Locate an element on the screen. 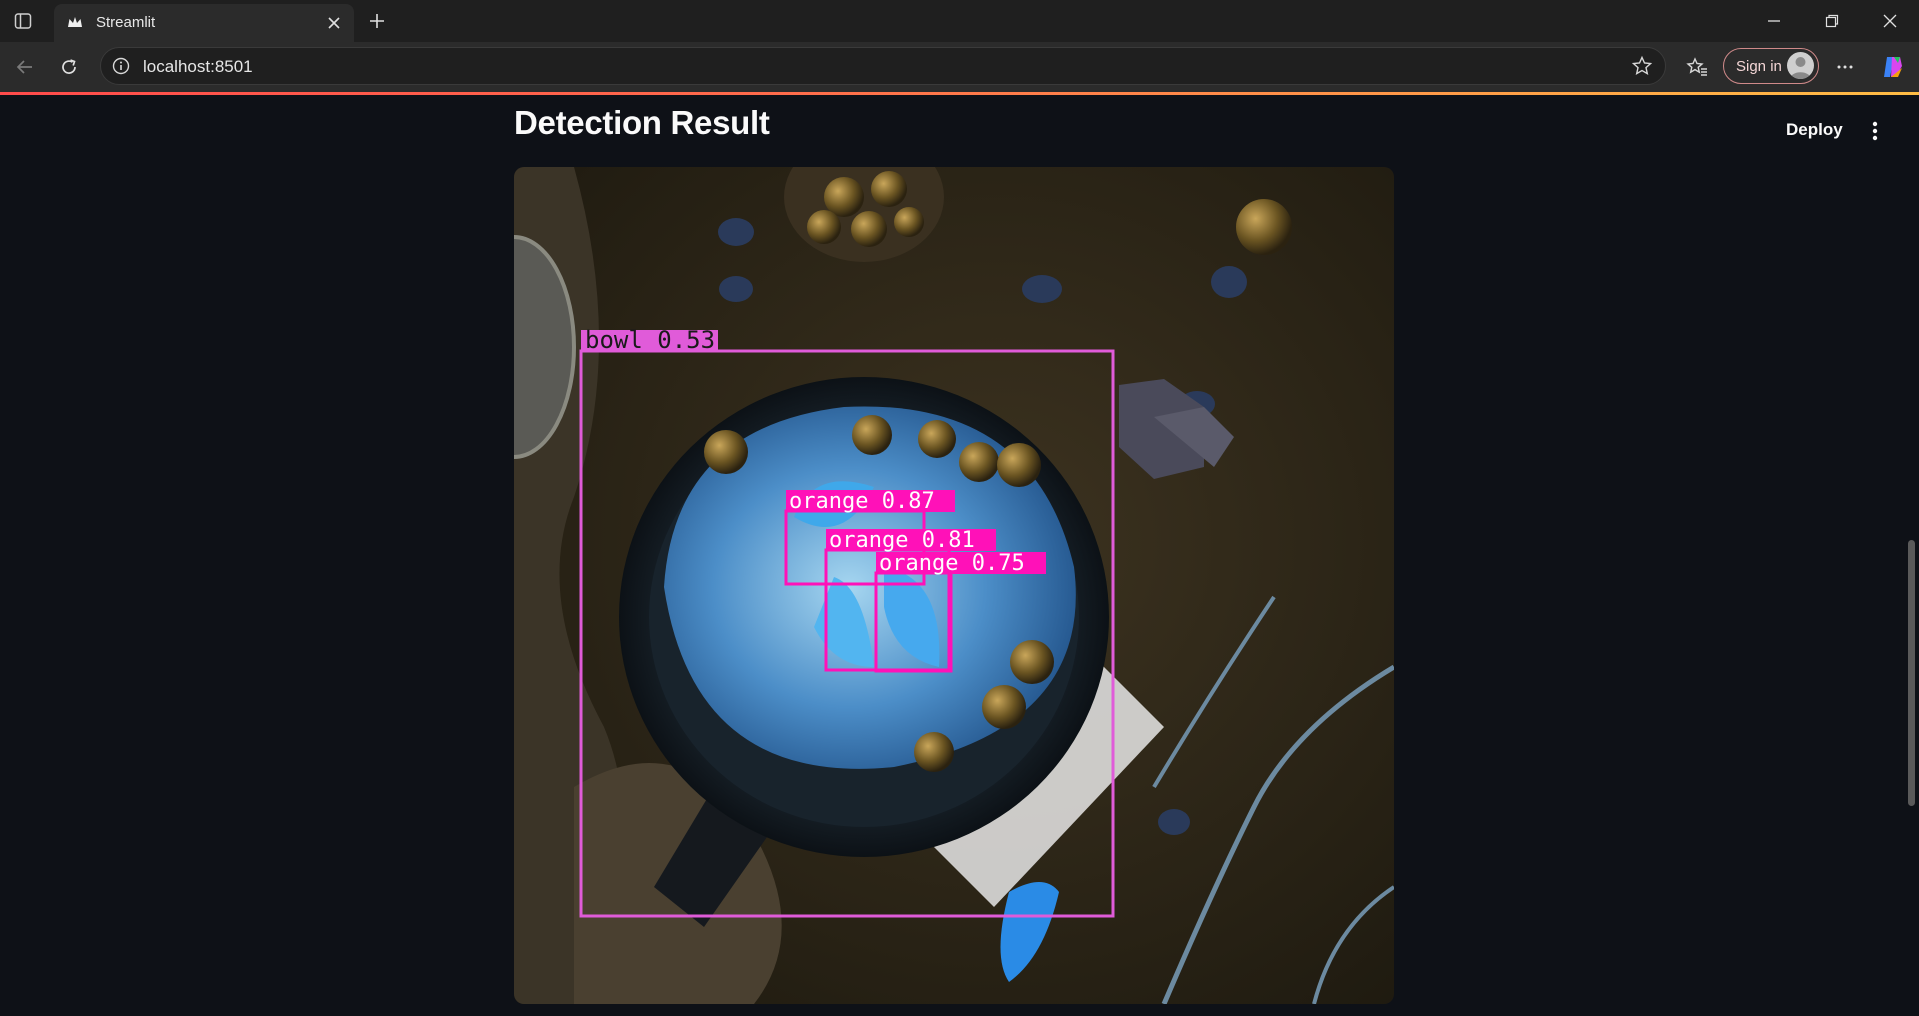  address-bar: localhost:8501 is located at coordinates (883, 66).